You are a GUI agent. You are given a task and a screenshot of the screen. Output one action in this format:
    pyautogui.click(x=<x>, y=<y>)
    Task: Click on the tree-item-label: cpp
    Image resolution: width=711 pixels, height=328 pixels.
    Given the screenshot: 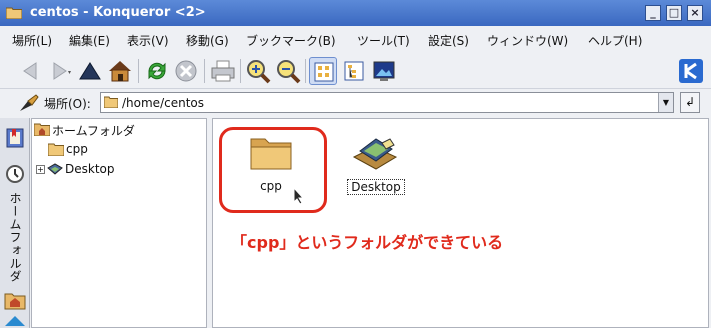 What is the action you would take?
    pyautogui.click(x=77, y=149)
    